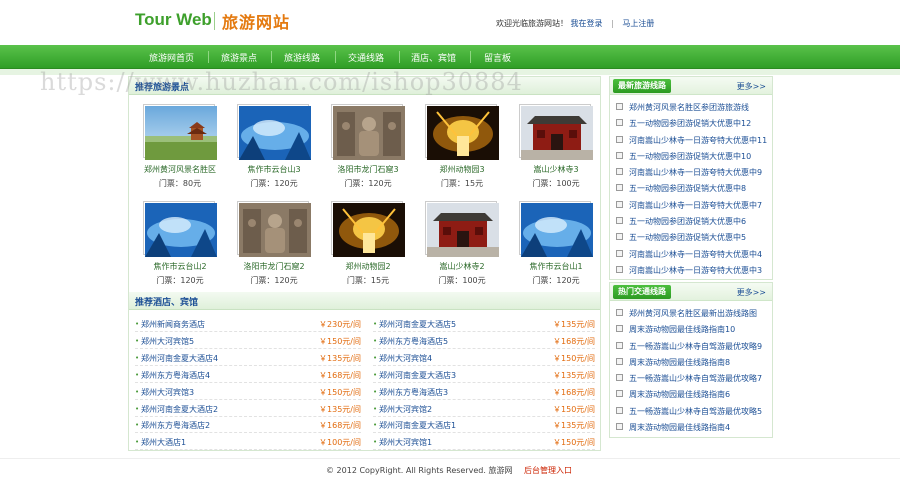 The width and height of the screenshot is (900, 480). What do you see at coordinates (695, 346) in the screenshot?
I see `sidebar-item-label: 五一畅游嵩山少林寺自驾游最优攻略9` at bounding box center [695, 346].